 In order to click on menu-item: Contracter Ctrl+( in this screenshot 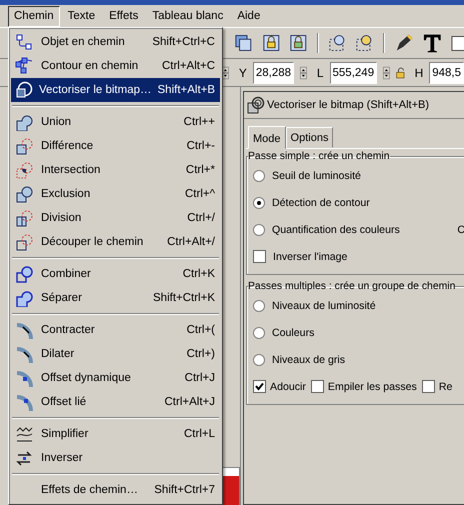, I will do `click(115, 330)`.